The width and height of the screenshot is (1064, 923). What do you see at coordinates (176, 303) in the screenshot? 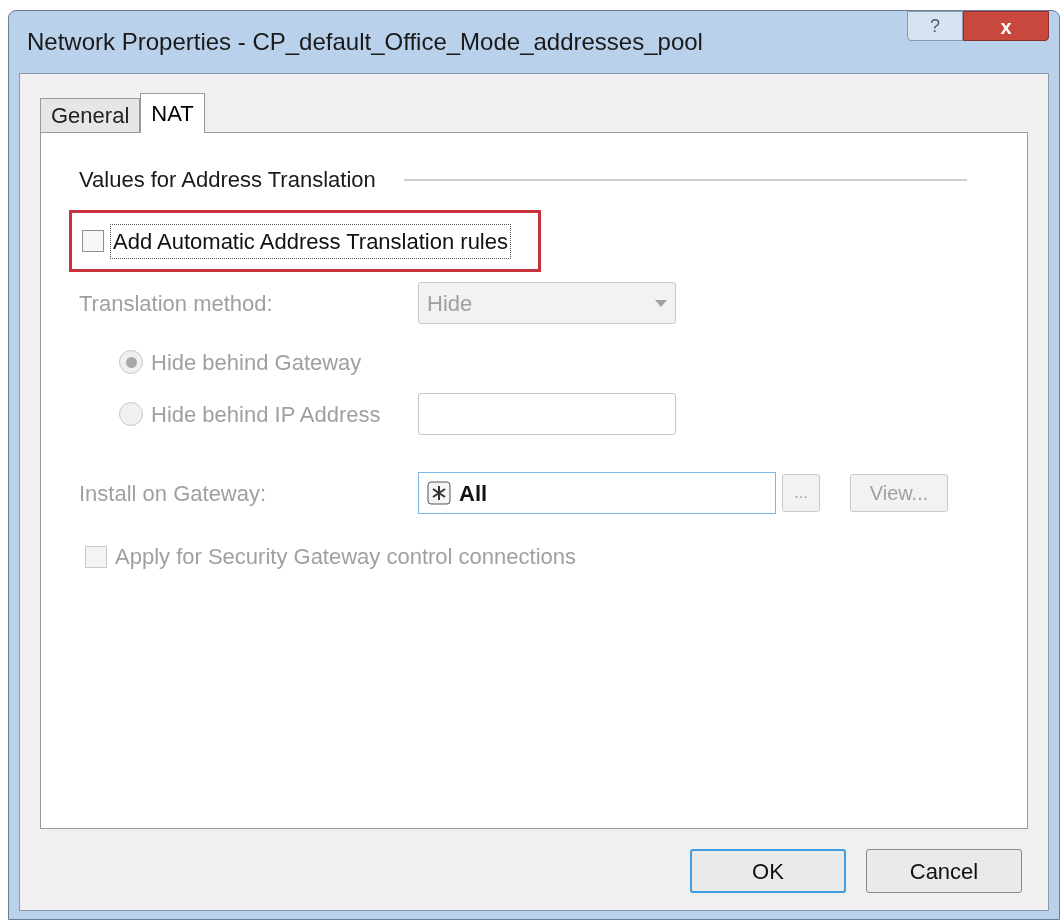
I see `field-label: Translation method:` at bounding box center [176, 303].